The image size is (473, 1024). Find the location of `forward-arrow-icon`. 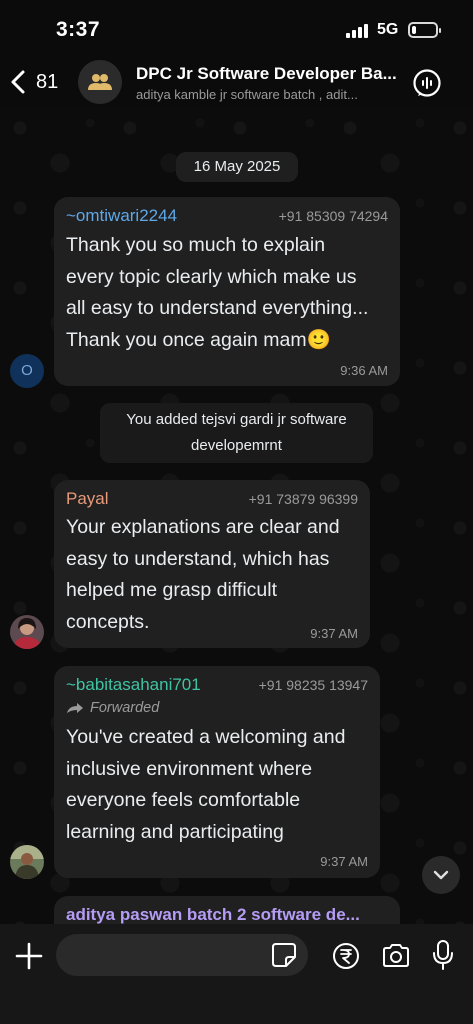

forward-arrow-icon is located at coordinates (75, 708).